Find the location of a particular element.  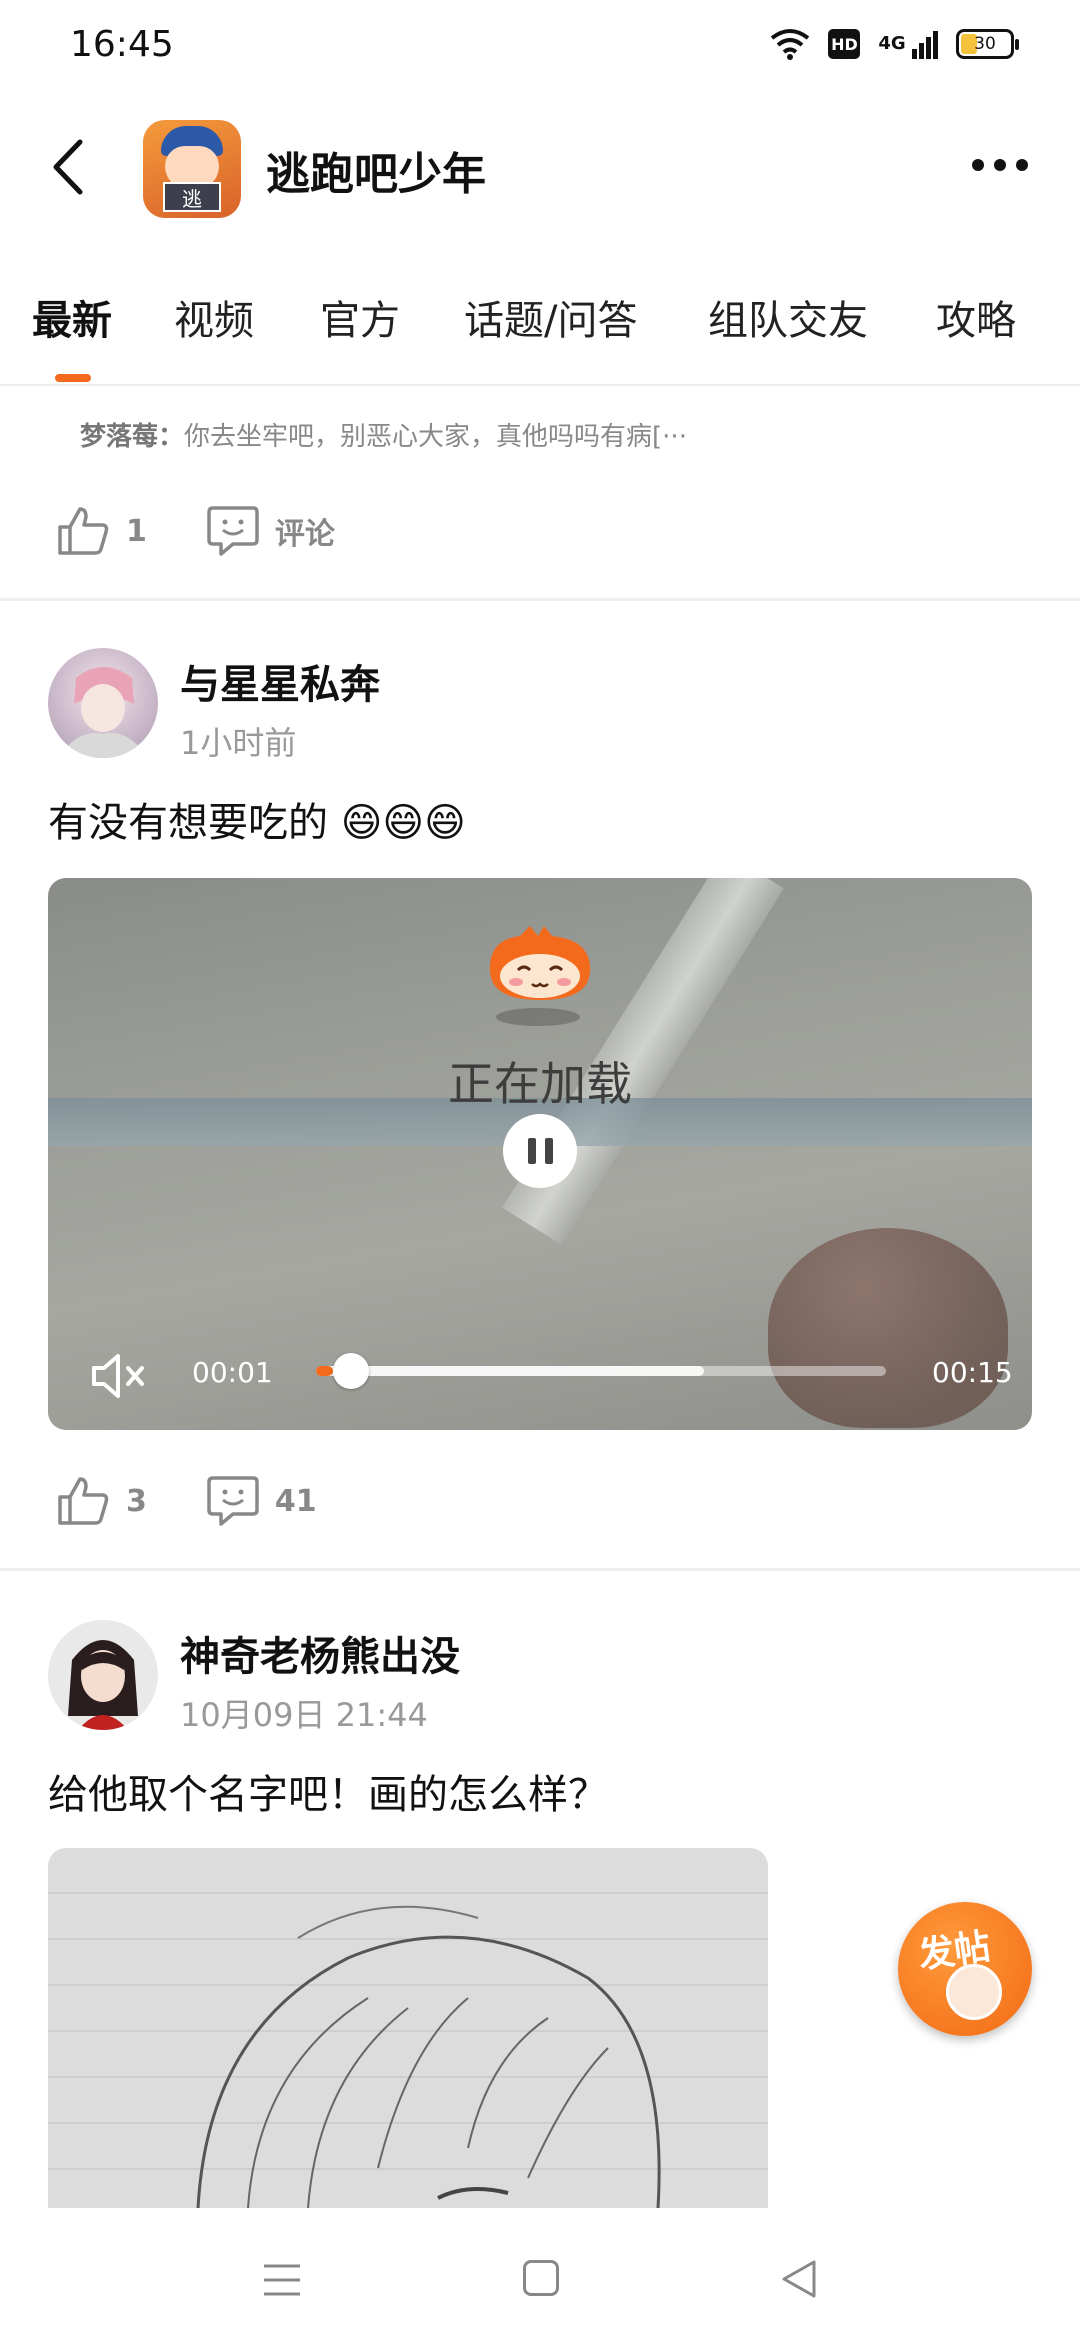

tab-team: 组队交友 is located at coordinates (788, 317).